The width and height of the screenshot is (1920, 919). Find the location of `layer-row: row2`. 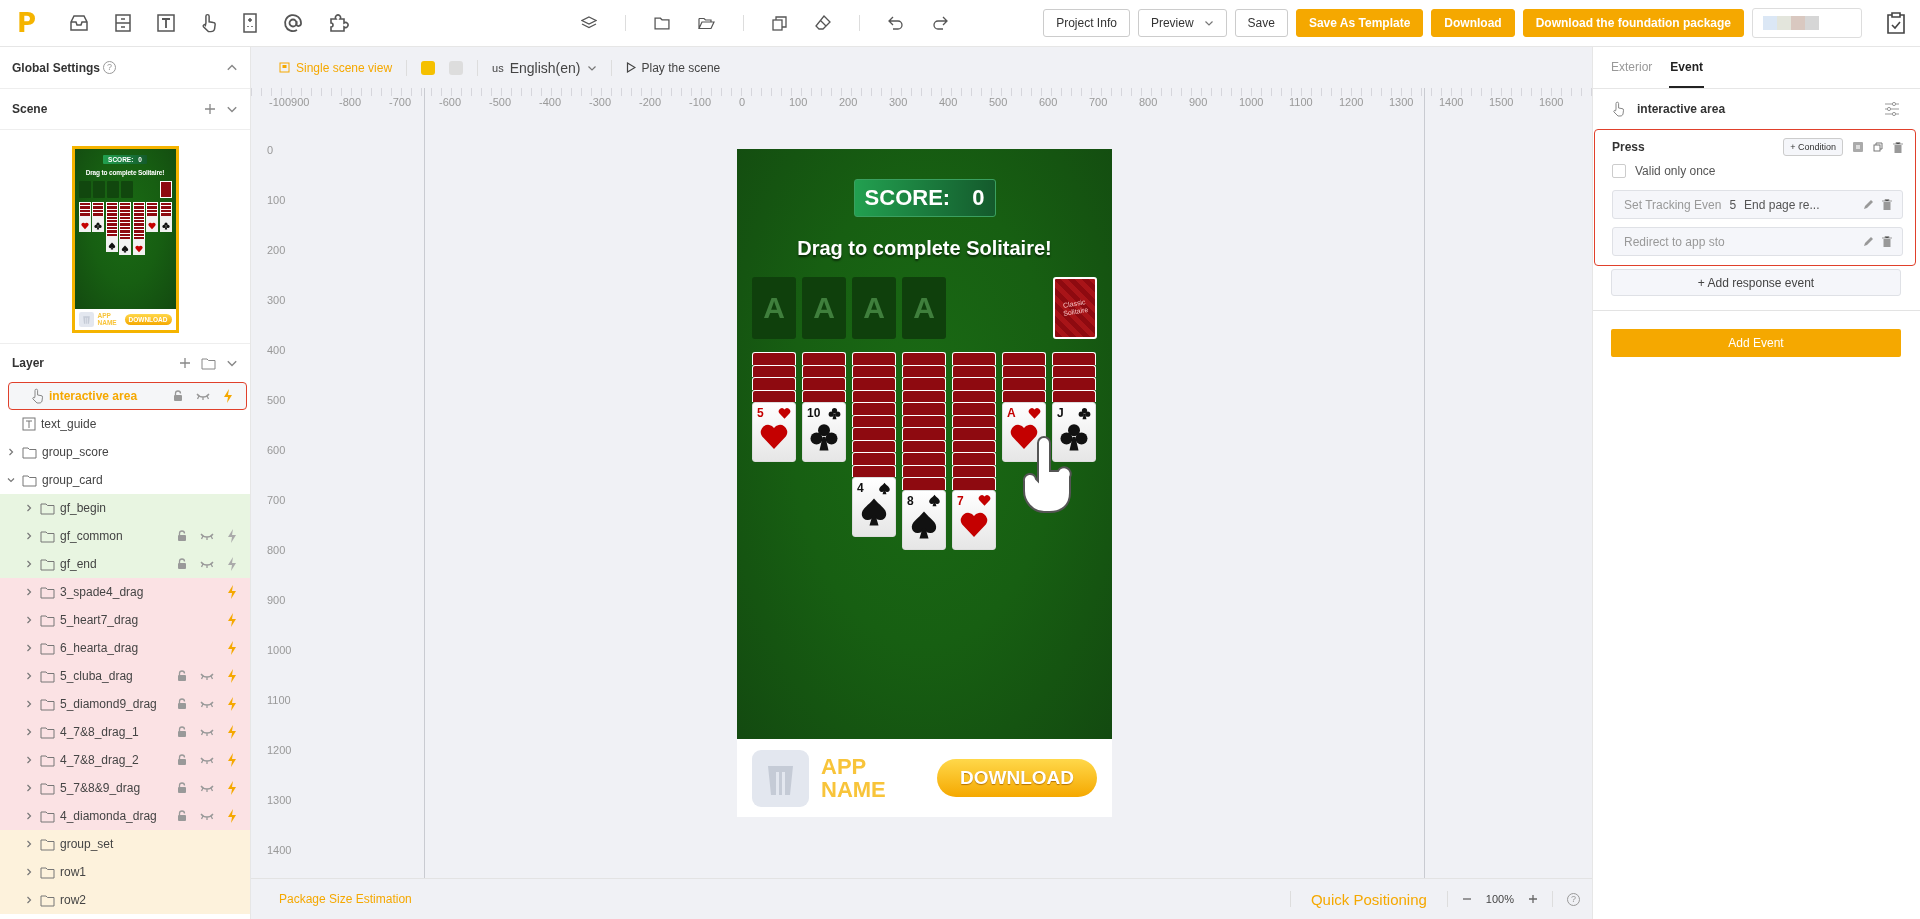

layer-row: row2 is located at coordinates (125, 900).